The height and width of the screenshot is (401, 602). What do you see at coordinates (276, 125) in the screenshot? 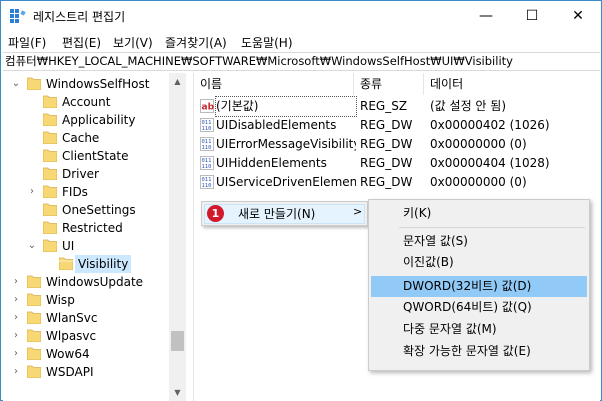
I see `value-name: UIDisabledElements` at bounding box center [276, 125].